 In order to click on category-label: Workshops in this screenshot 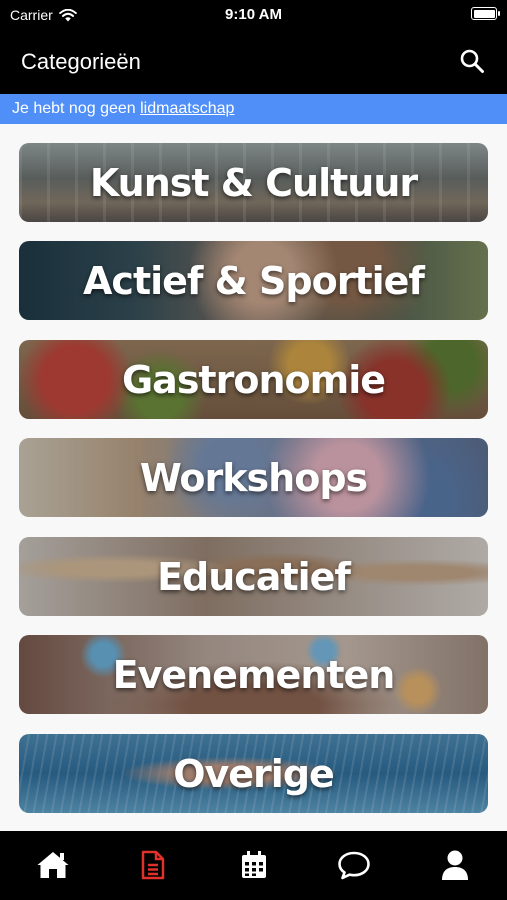, I will do `click(253, 477)`.